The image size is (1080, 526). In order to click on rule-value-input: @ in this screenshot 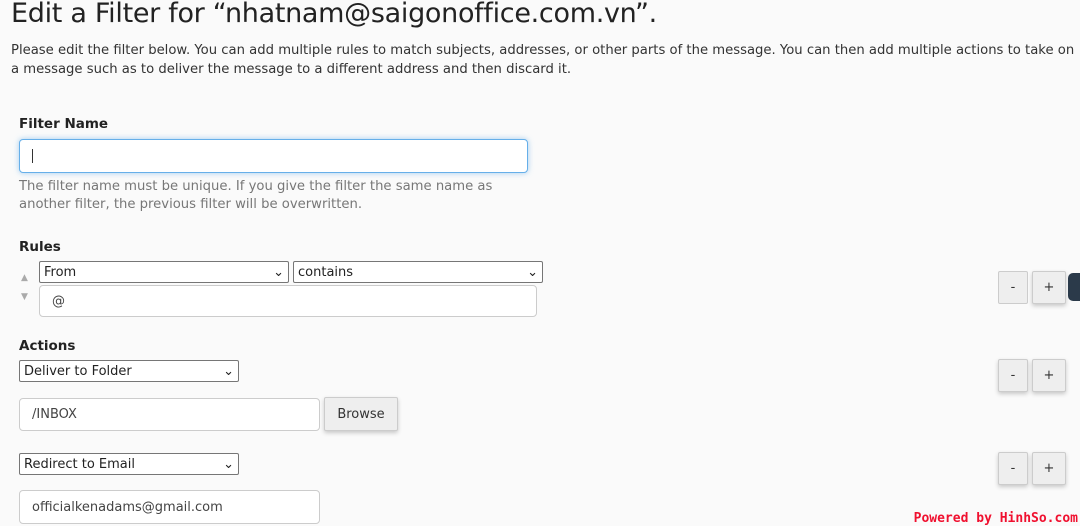, I will do `click(288, 301)`.